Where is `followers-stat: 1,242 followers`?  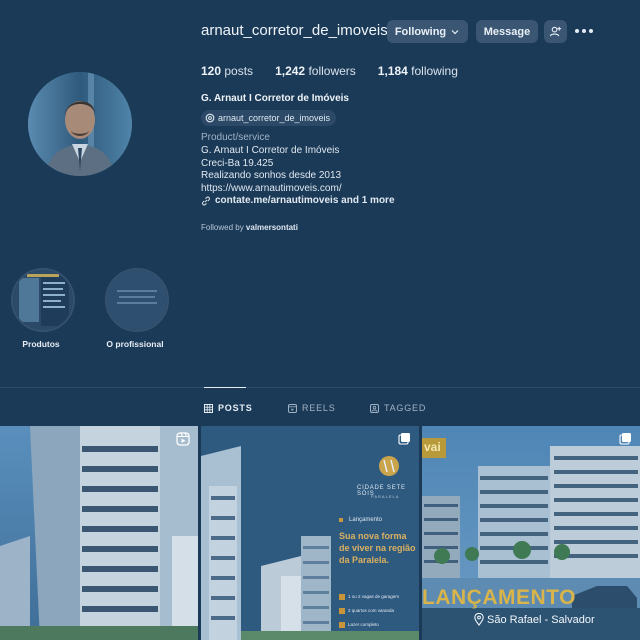
followers-stat: 1,242 followers is located at coordinates (315, 71).